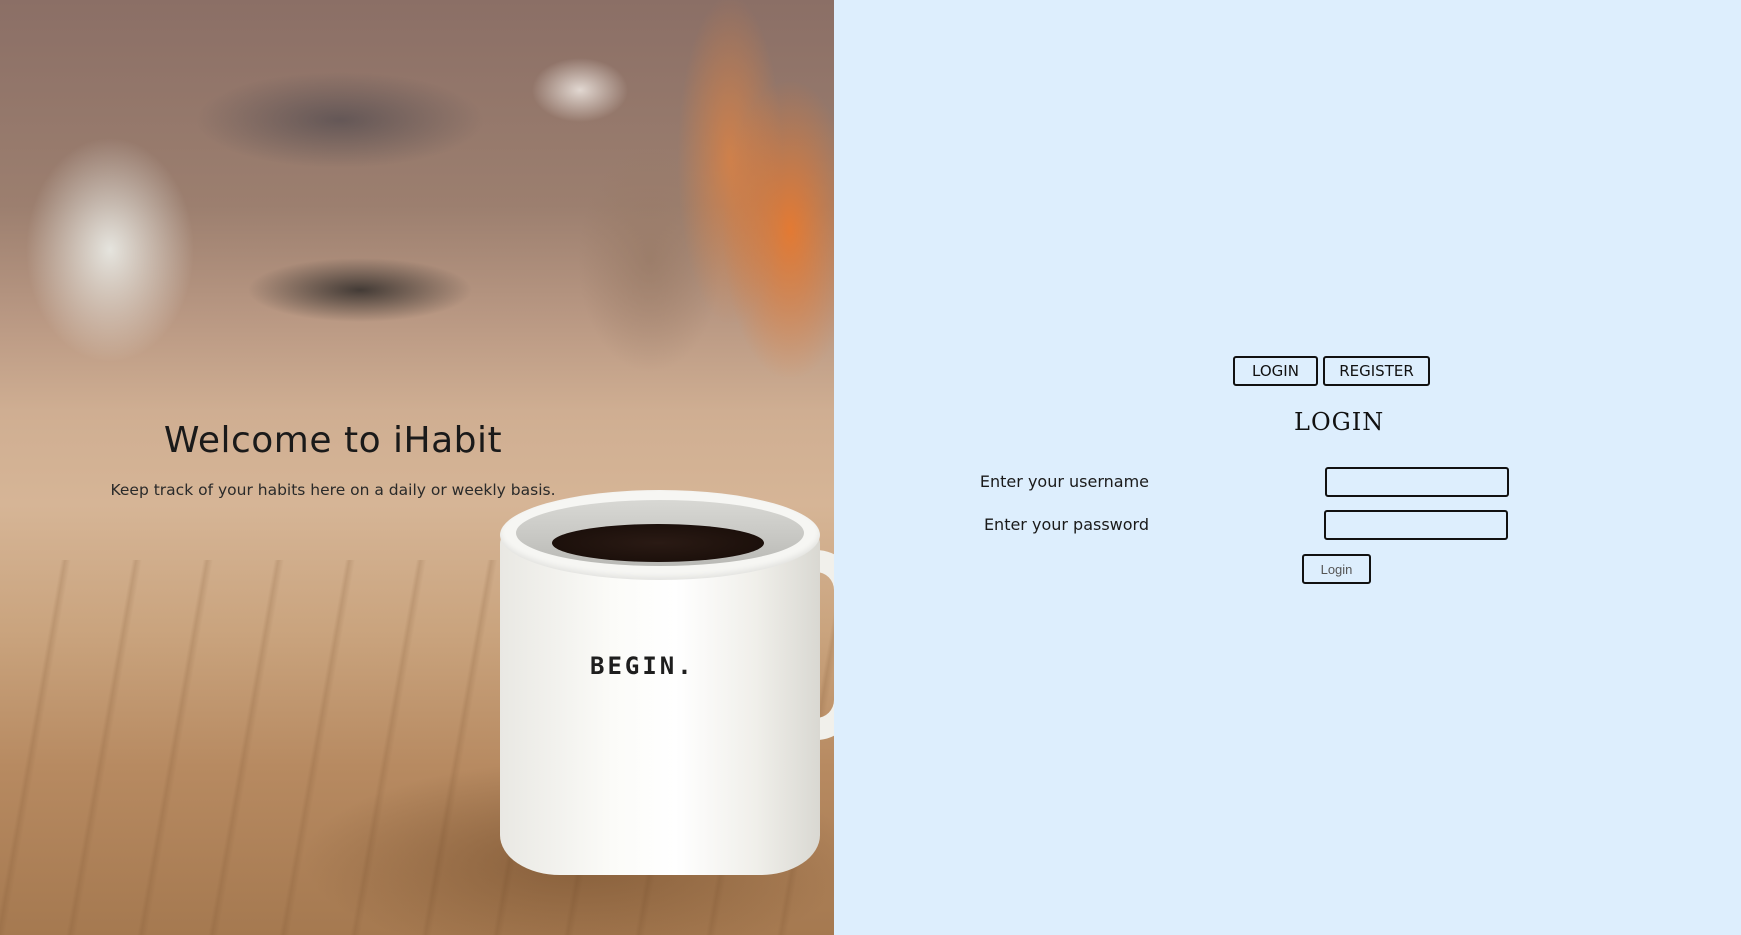 Image resolution: width=1741 pixels, height=935 pixels. Describe the element at coordinates (1417, 482) in the screenshot. I see `username-input` at that location.